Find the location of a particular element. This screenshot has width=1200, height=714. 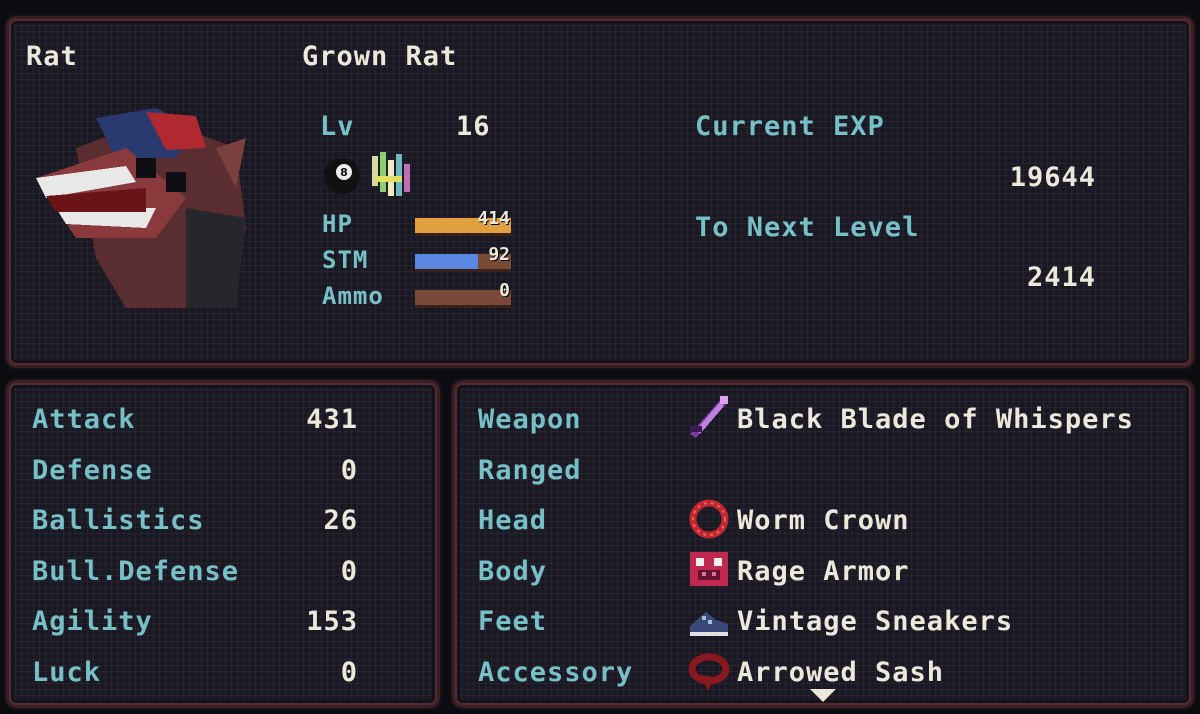

stat-label-luck: Luck is located at coordinates (67, 672).